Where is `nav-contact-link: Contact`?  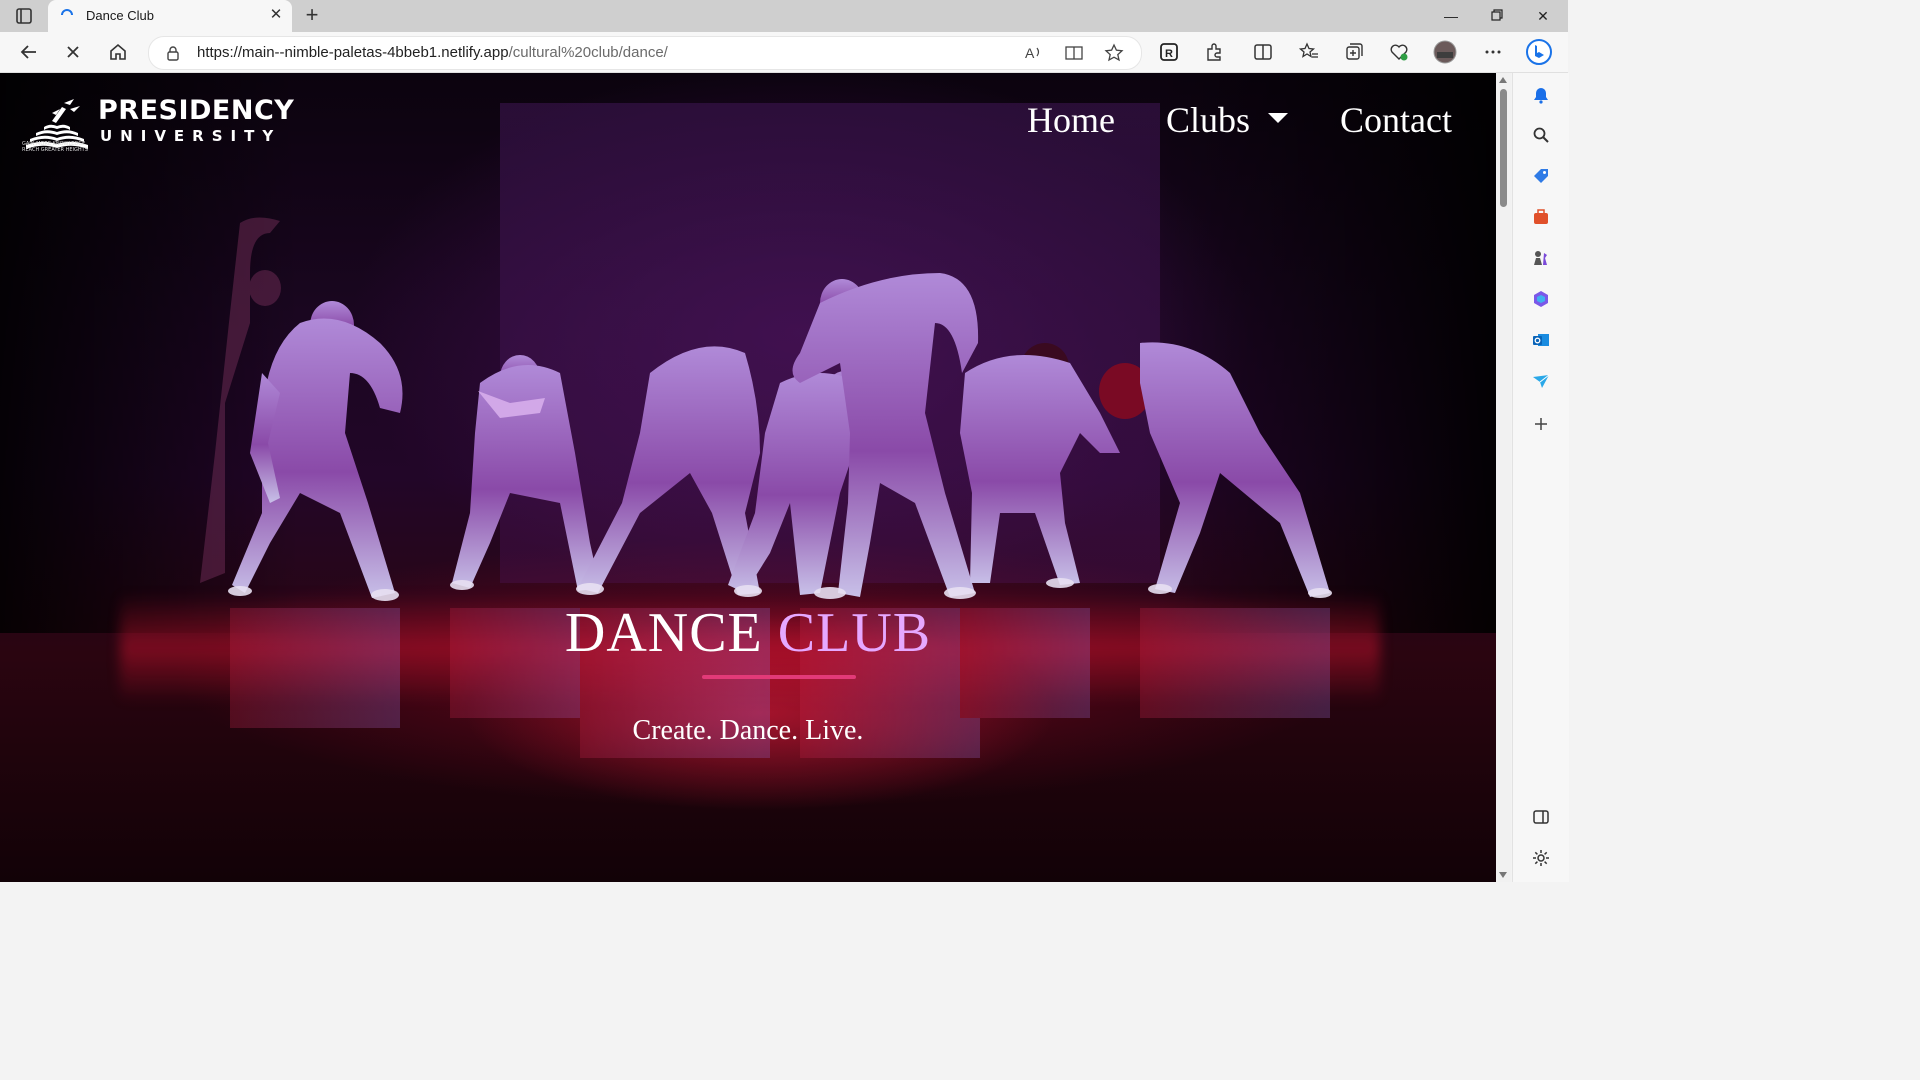 nav-contact-link: Contact is located at coordinates (1396, 120).